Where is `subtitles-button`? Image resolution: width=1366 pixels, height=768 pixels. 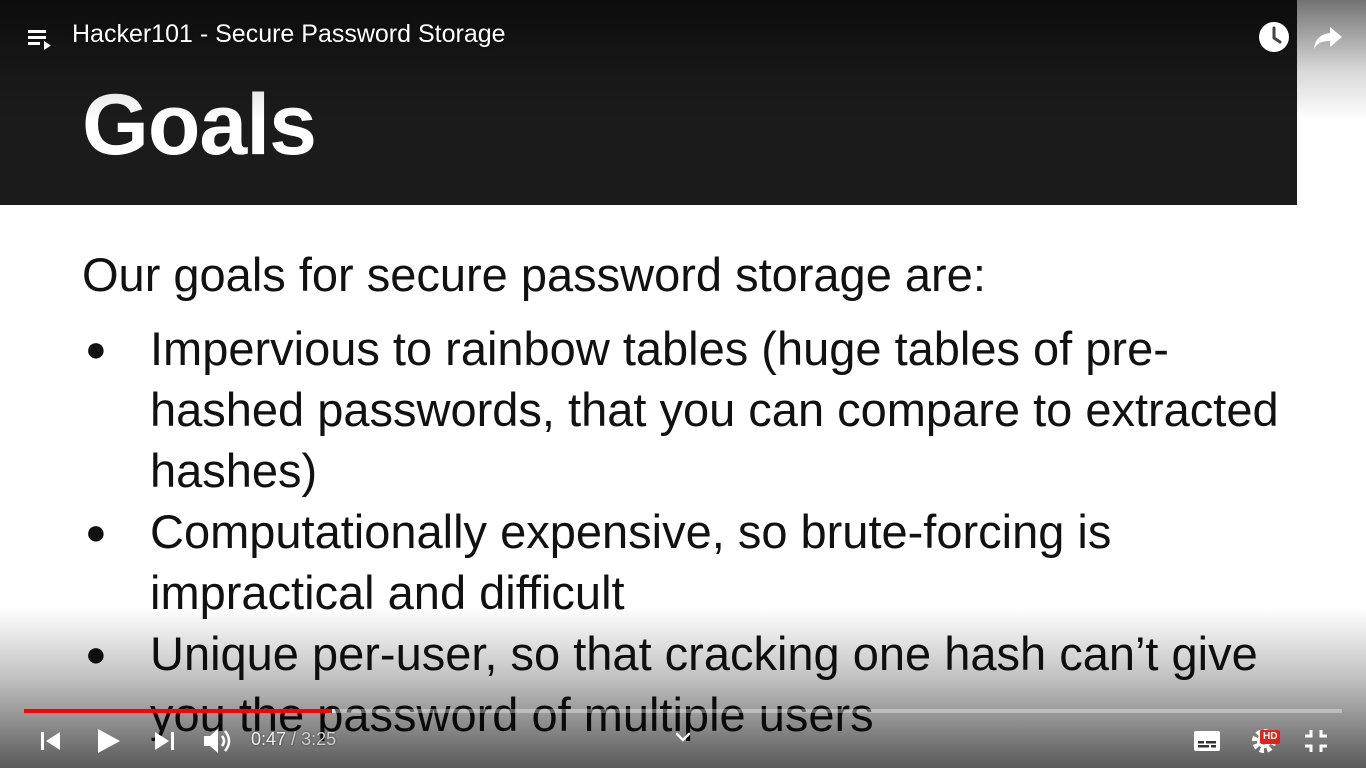 subtitles-button is located at coordinates (1207, 741).